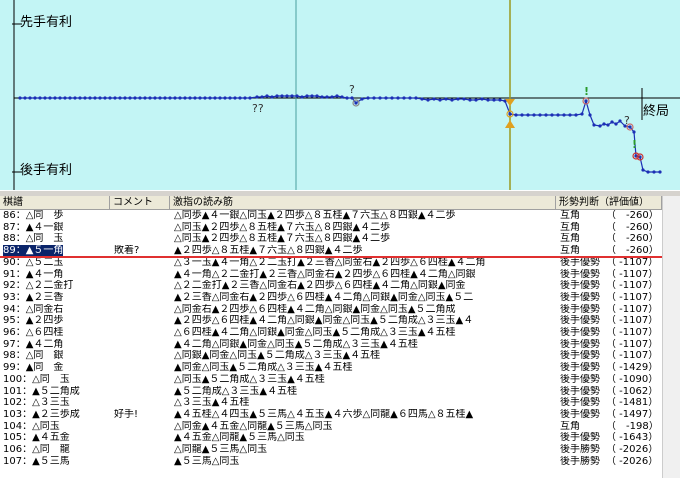 This screenshot has height=478, width=680. Describe the element at coordinates (632, 251) in the screenshot. I see `score-cell-text: （ -260）` at that location.